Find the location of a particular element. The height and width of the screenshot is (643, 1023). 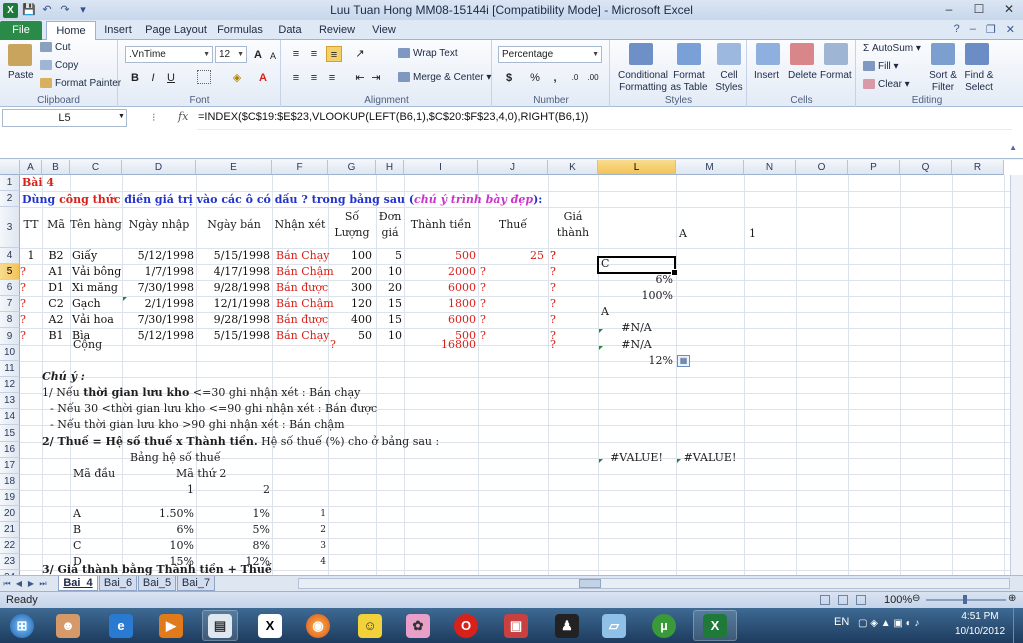

horizontal-scrollbar is located at coordinates (654, 583).